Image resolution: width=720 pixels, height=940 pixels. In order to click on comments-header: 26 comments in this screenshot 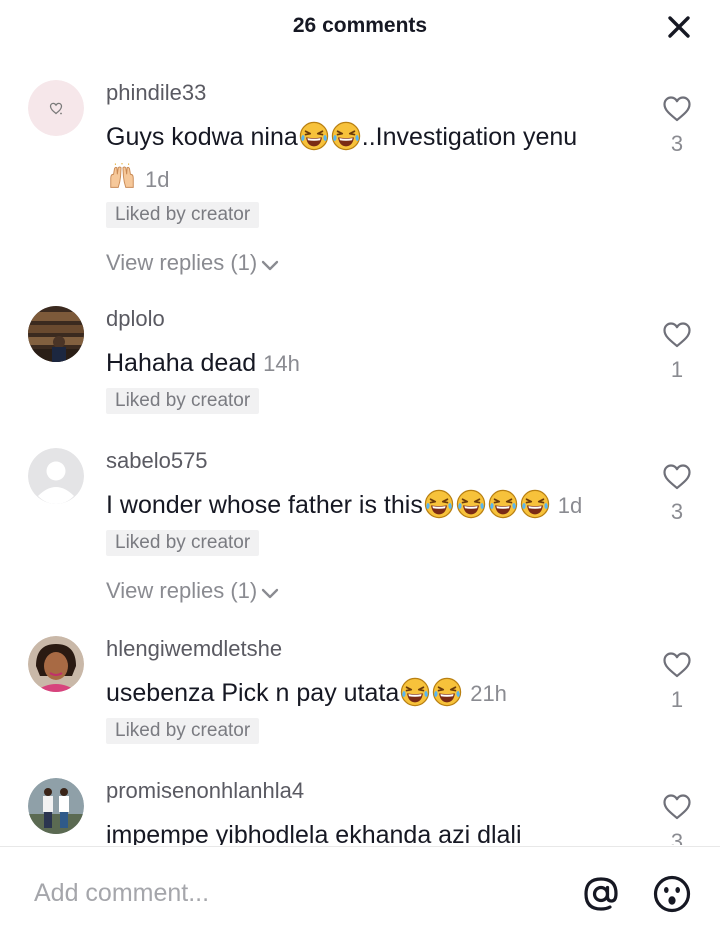, I will do `click(360, 28)`.